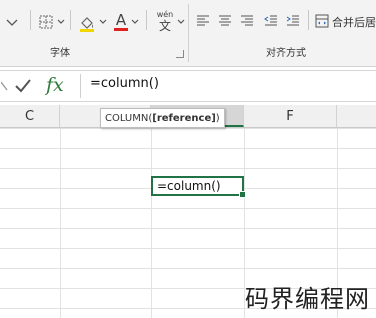 Image resolution: width=376 pixels, height=318 pixels. What do you see at coordinates (247, 21) in the screenshot?
I see `align-right-icon` at bounding box center [247, 21].